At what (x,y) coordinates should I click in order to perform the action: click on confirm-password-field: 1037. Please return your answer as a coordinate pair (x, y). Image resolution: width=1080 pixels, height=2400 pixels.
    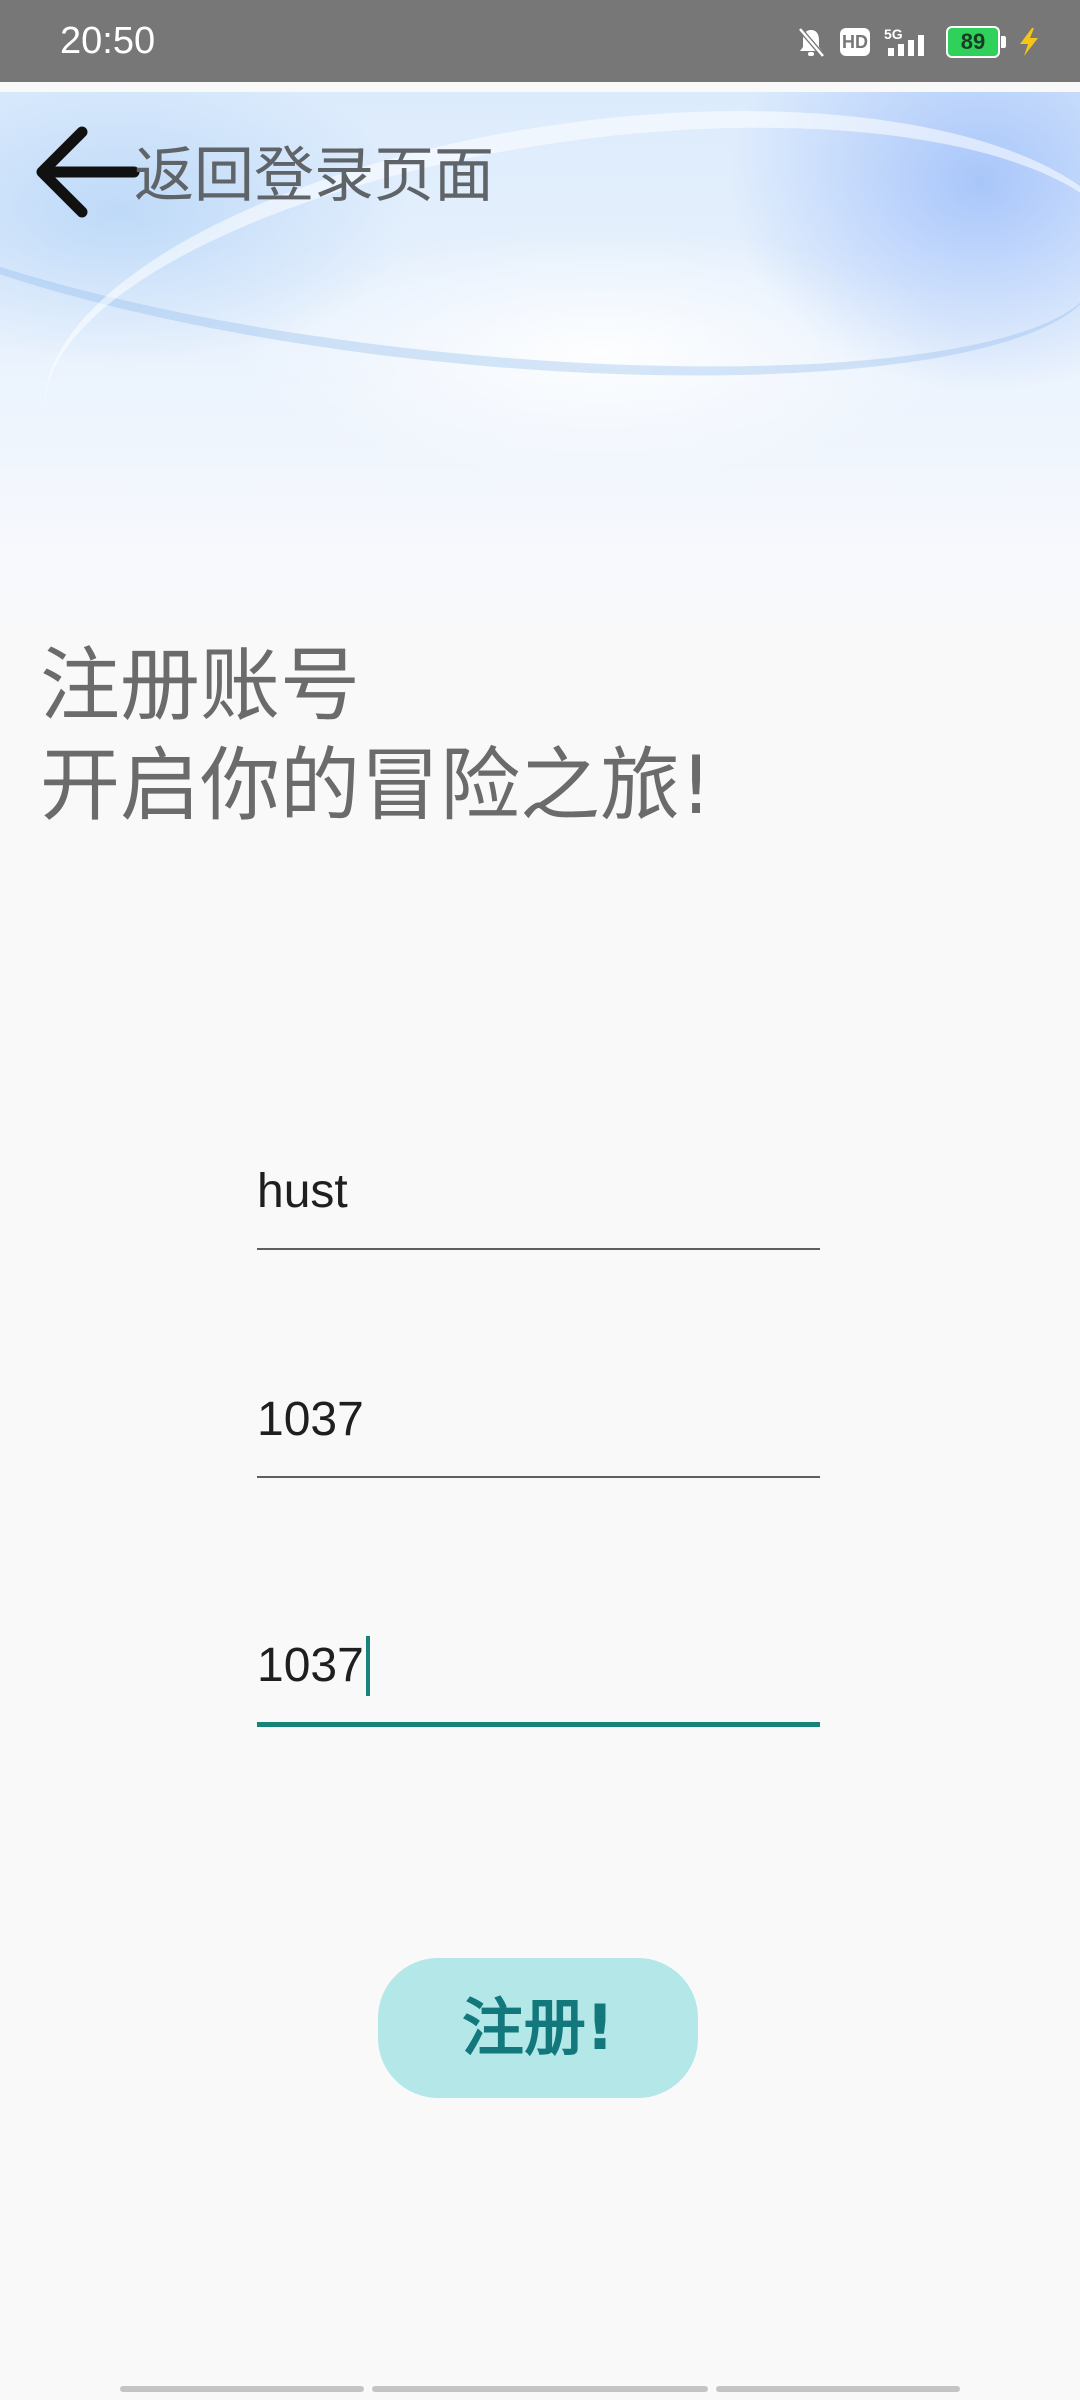
    Looking at the image, I should click on (538, 1682).